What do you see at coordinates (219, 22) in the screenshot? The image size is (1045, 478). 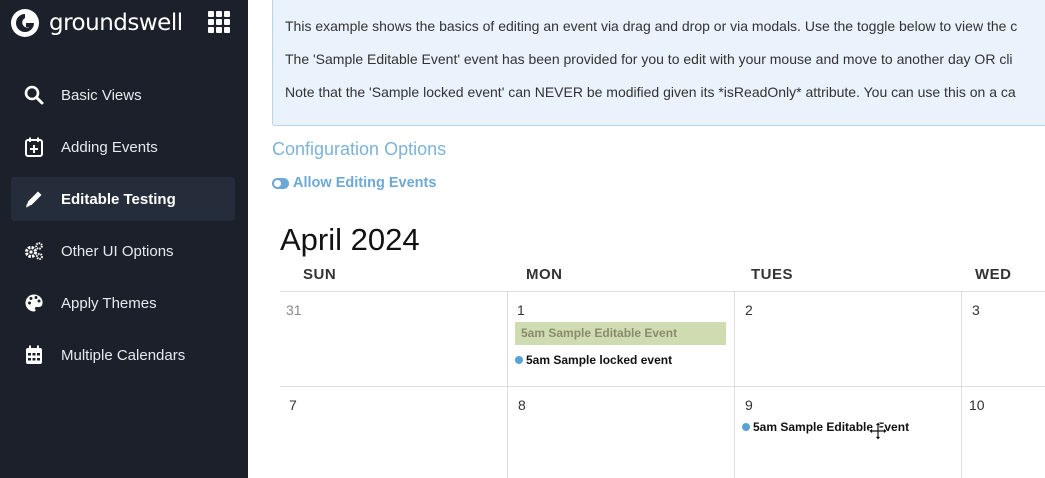 I see `apps-grid-icon` at bounding box center [219, 22].